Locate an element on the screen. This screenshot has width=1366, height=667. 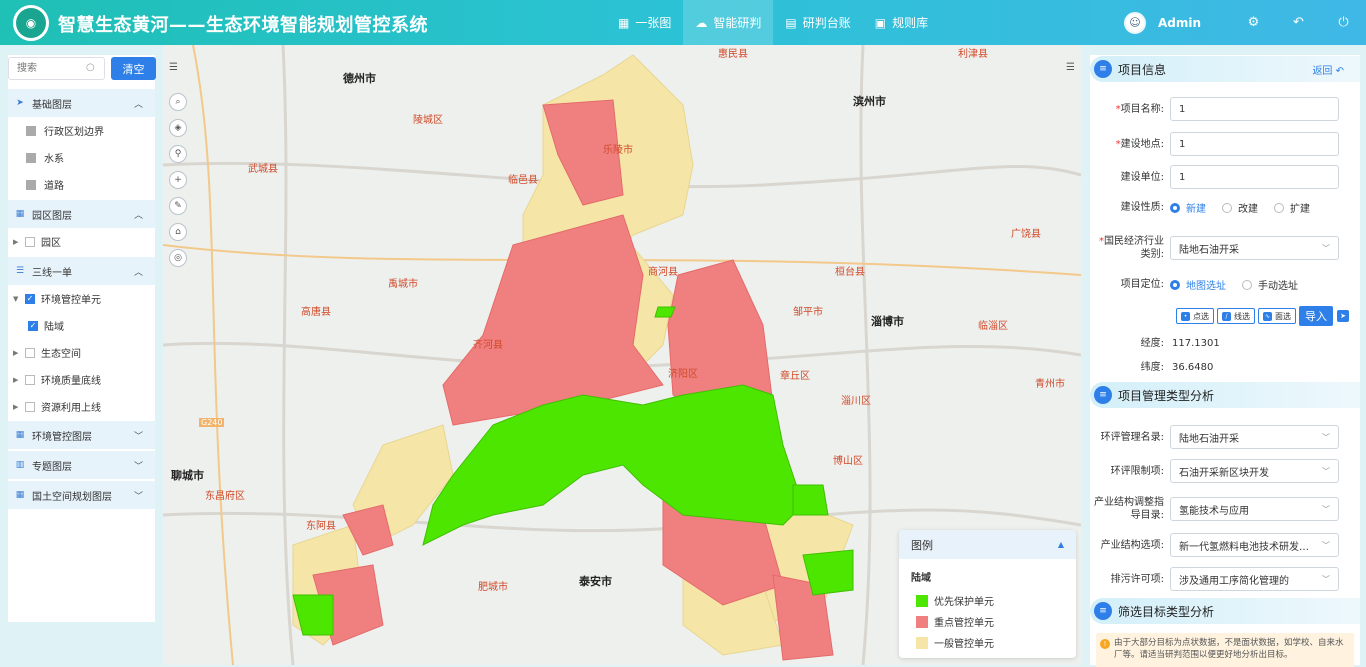
limit-select: 石油开采新区块开发 ﹀ is located at coordinates (1254, 471).